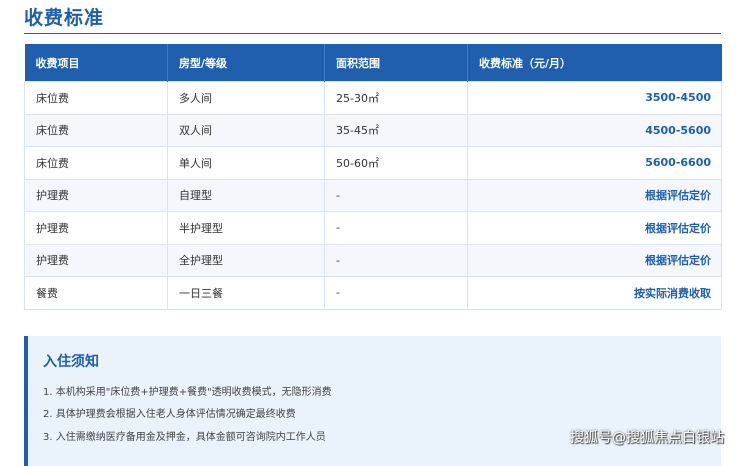 Image resolution: width=740 pixels, height=466 pixels. I want to click on table-row: 床位费 双人间 35-45㎡ 4500-5600, so click(373, 130).